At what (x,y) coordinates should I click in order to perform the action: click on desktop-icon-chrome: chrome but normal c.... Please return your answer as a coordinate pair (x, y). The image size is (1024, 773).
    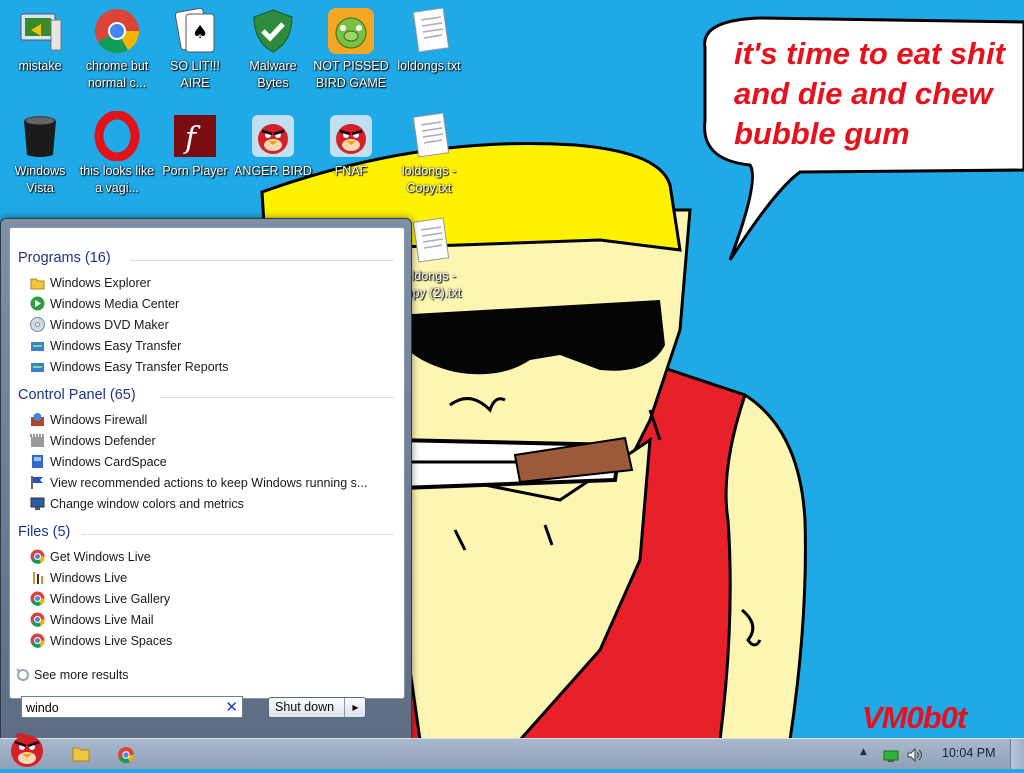
    Looking at the image, I should click on (117, 46).